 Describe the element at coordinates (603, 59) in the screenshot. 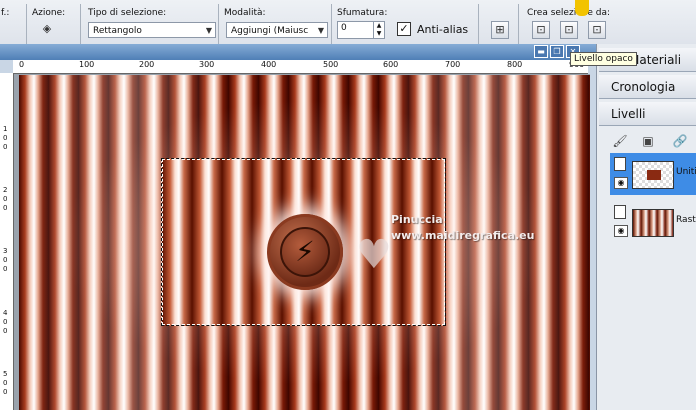

I see `tooltip: Livello opaco` at that location.